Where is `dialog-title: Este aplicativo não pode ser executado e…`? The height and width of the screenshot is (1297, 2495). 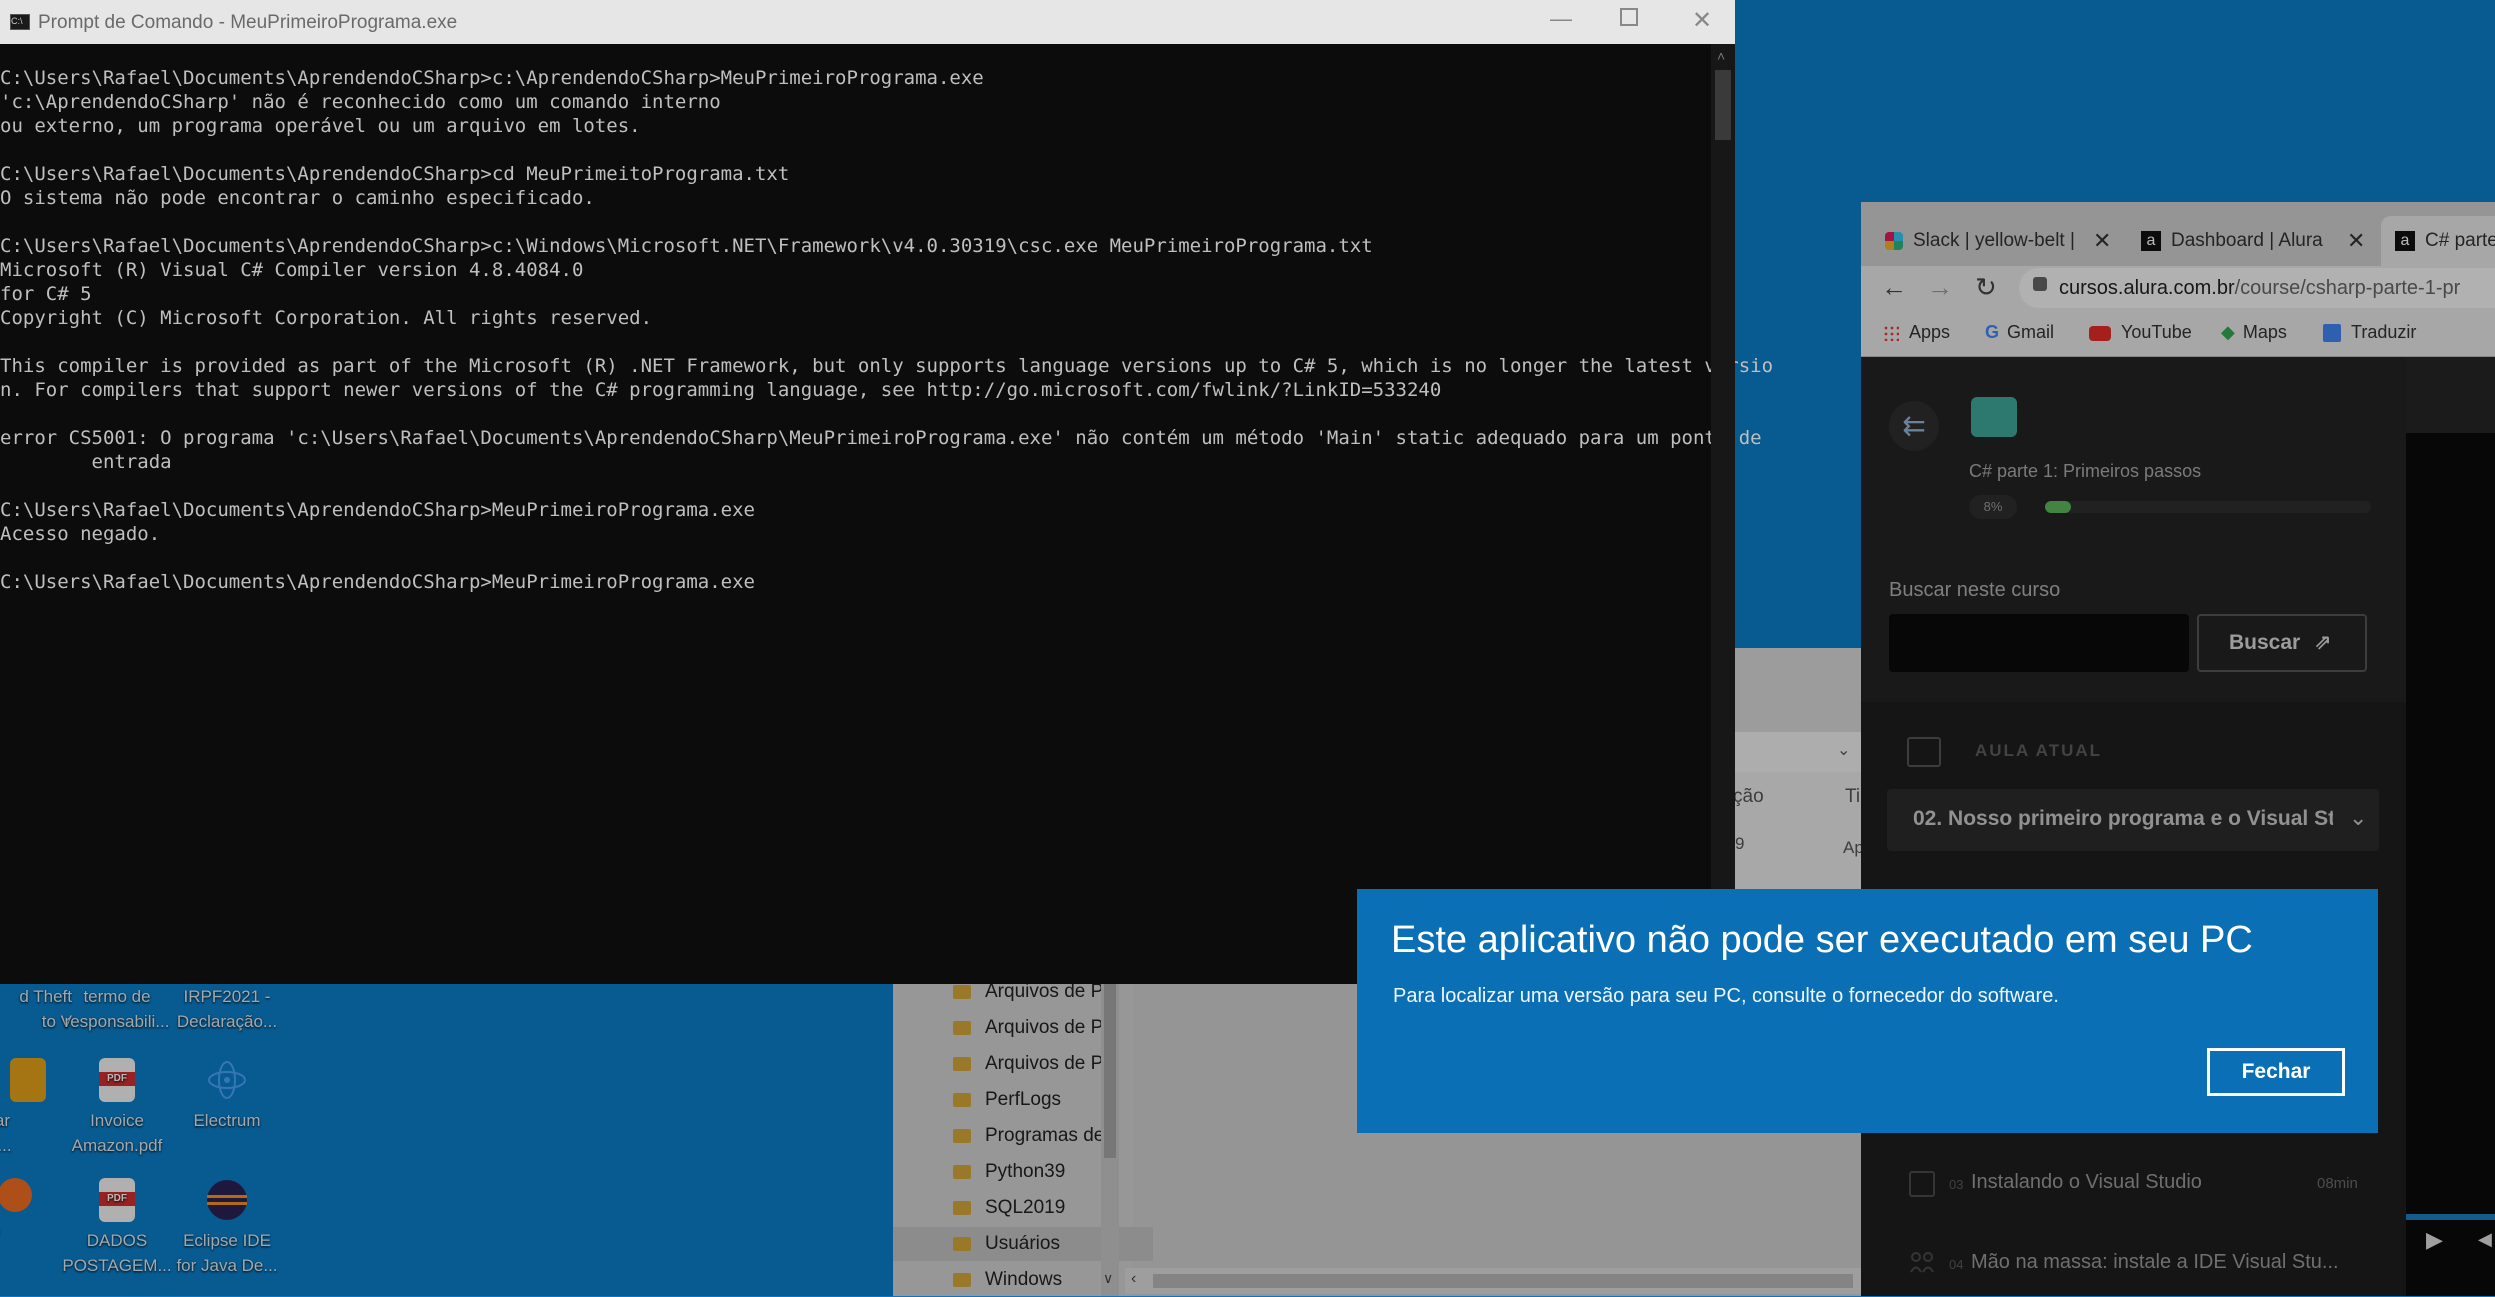
dialog-title: Este aplicativo não pode ser executado e… is located at coordinates (1822, 940).